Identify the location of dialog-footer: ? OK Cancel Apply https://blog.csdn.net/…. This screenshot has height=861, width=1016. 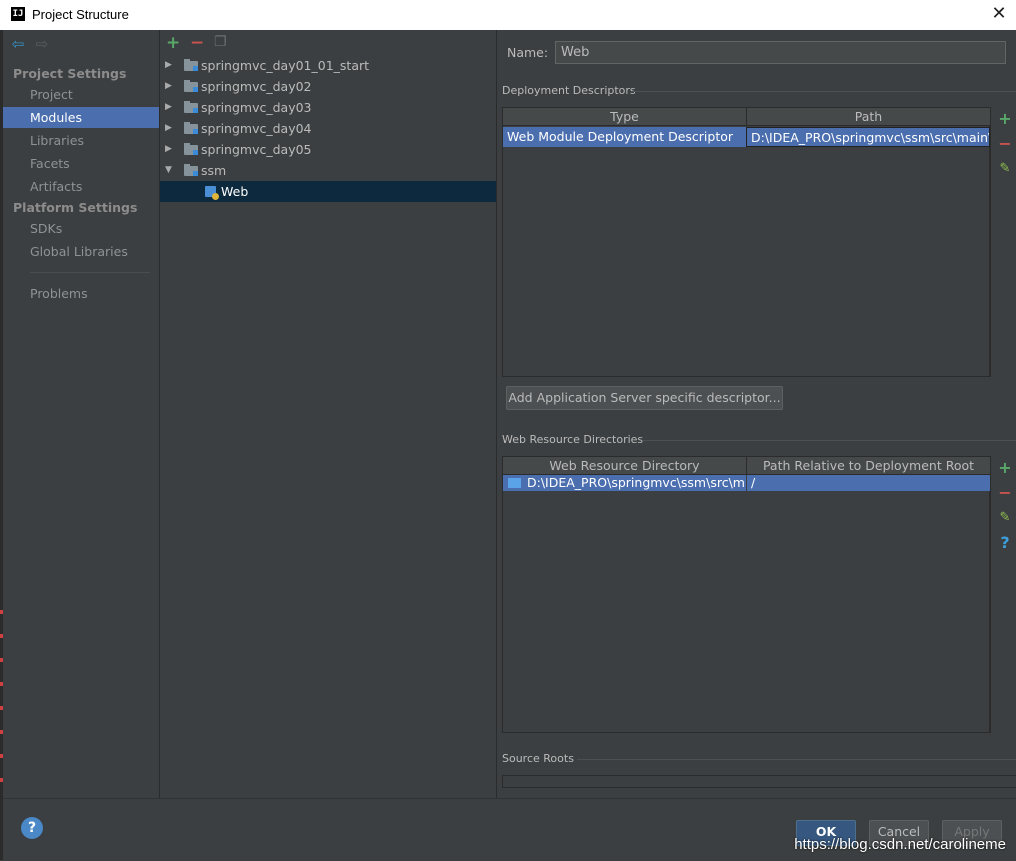
(509, 829).